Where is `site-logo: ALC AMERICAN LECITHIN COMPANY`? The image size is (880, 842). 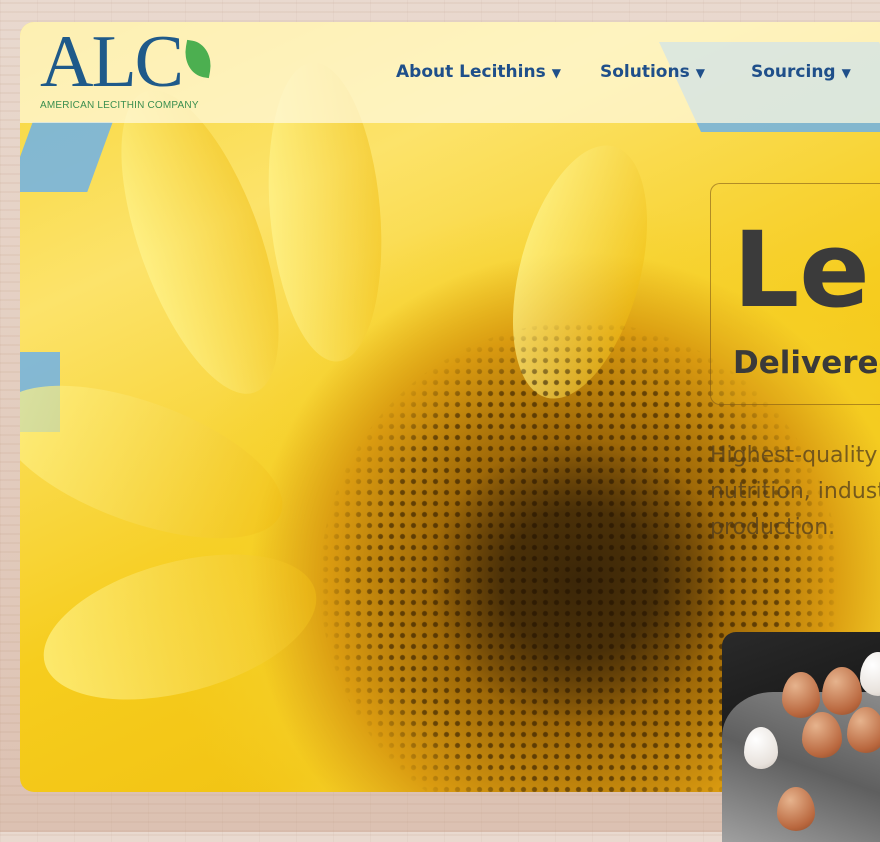
site-logo: ALC AMERICAN LECITHIN COMPANY is located at coordinates (127, 68).